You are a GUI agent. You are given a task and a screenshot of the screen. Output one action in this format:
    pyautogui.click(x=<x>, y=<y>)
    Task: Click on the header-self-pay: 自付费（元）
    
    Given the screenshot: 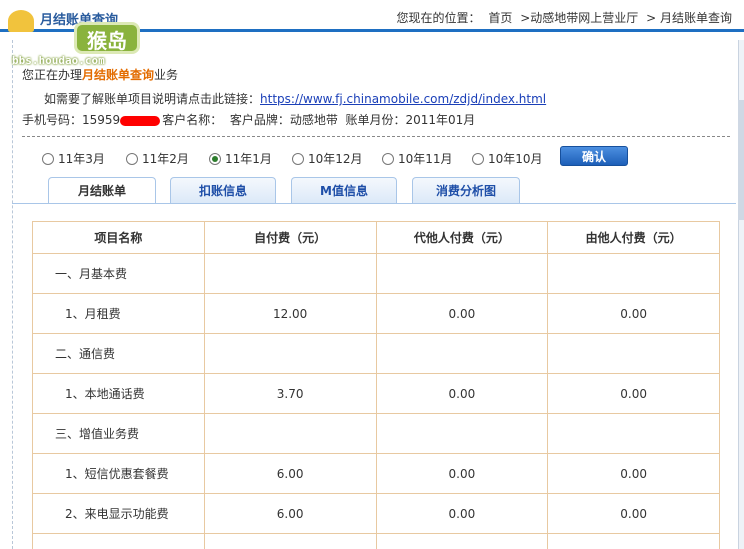 What is the action you would take?
    pyautogui.click(x=290, y=237)
    